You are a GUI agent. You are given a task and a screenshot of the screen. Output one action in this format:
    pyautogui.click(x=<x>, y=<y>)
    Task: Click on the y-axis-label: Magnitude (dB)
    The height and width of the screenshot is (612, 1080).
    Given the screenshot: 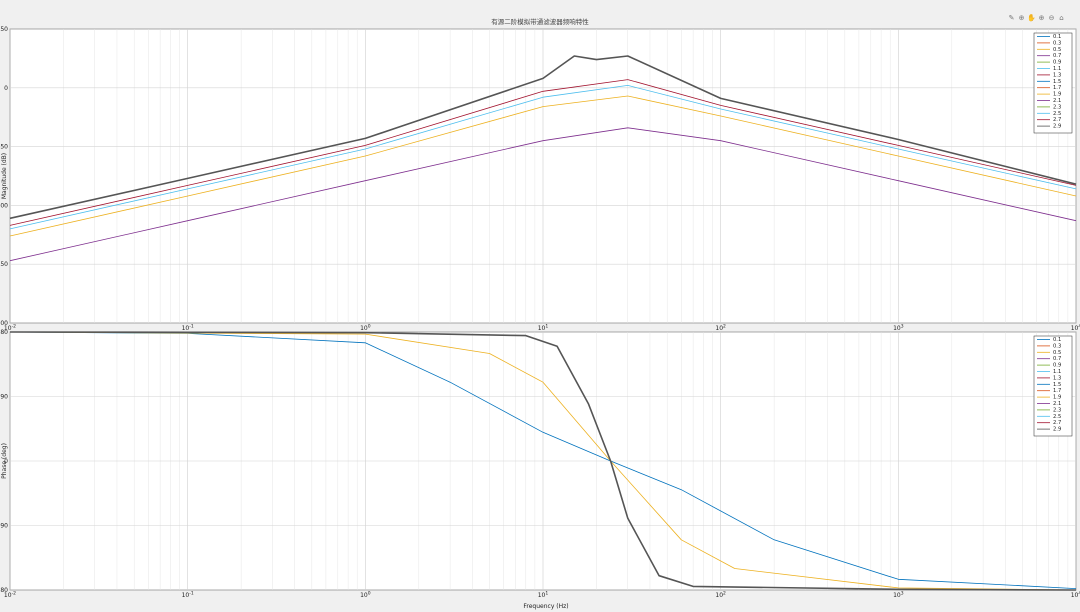 What is the action you would take?
    pyautogui.click(x=4, y=176)
    